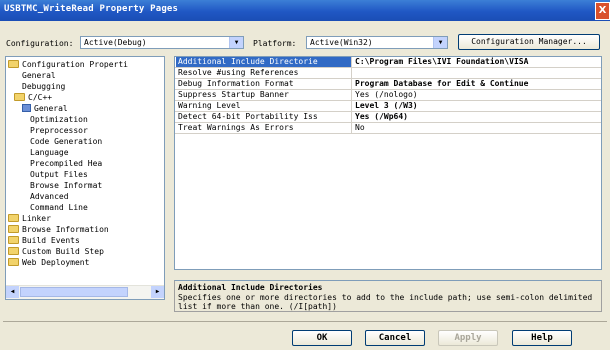 This screenshot has height=350, width=610. Describe the element at coordinates (477, 117) in the screenshot. I see `property-value: Yes (/Wp64)` at that location.